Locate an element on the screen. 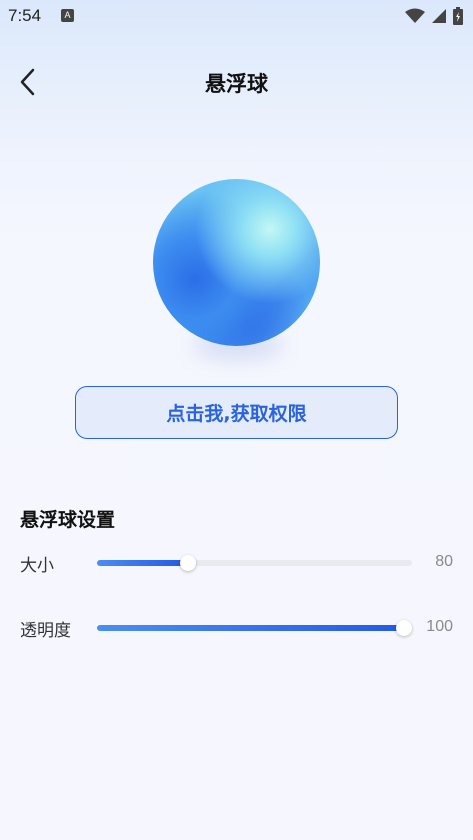 The image size is (473, 840). setting-row-opacity: 透明度 100 is located at coordinates (236, 628).